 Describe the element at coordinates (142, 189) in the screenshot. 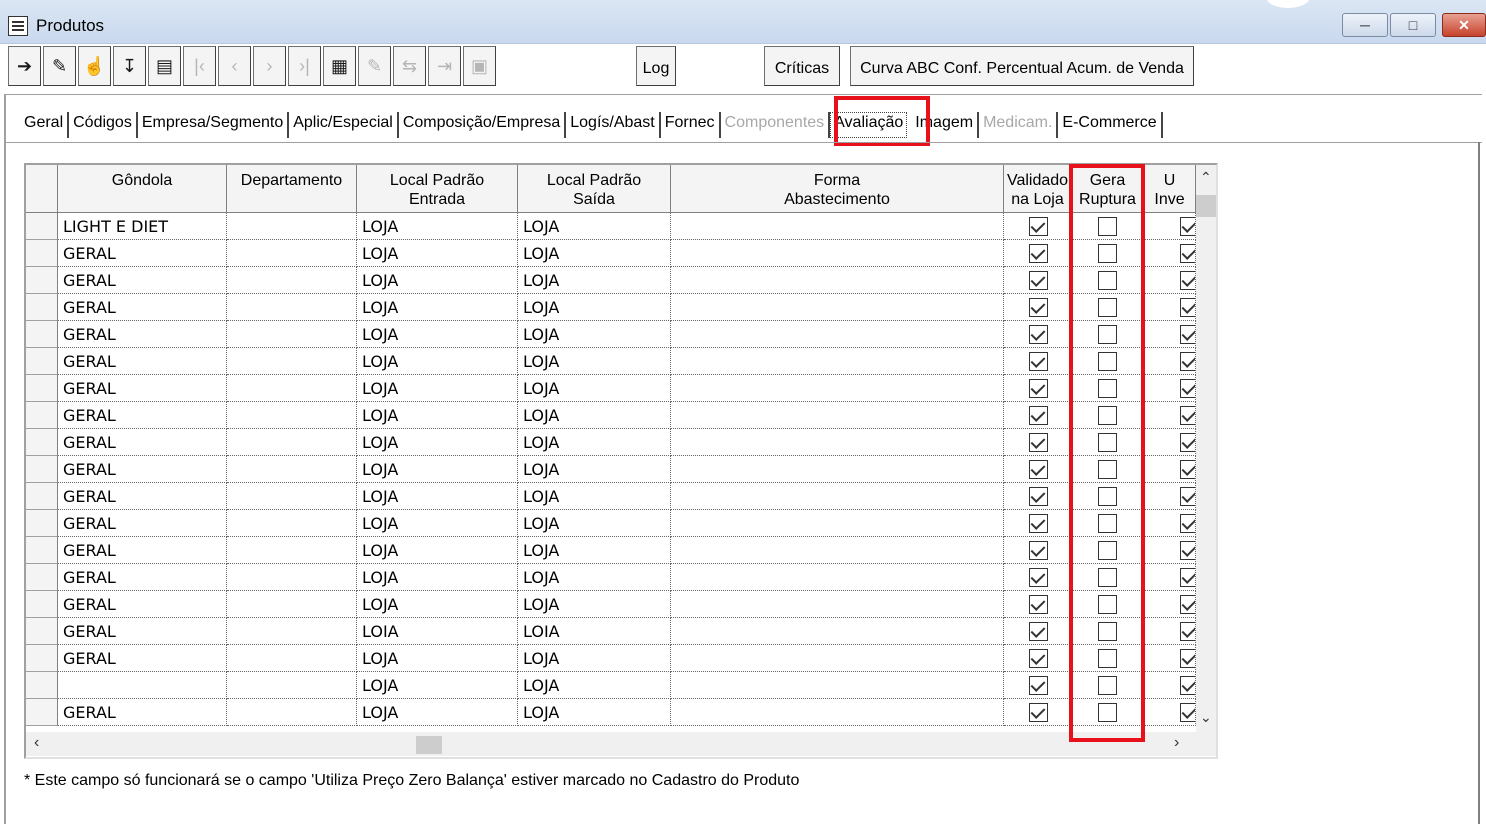

I see `column-header: Gôndola` at that location.